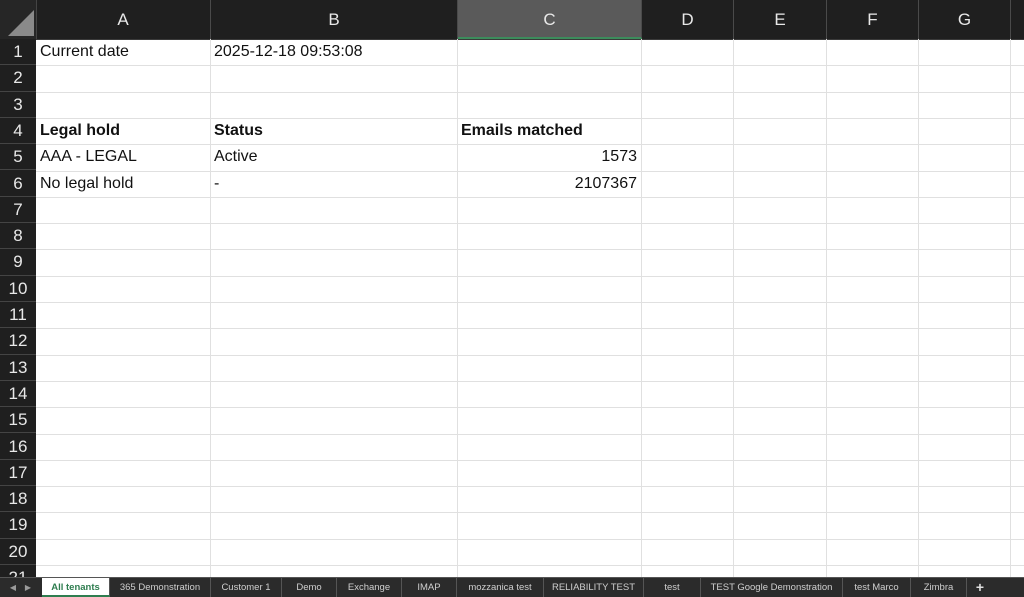 Image resolution: width=1024 pixels, height=597 pixels. I want to click on tab-mozzanica-test: mozzanica test, so click(500, 587).